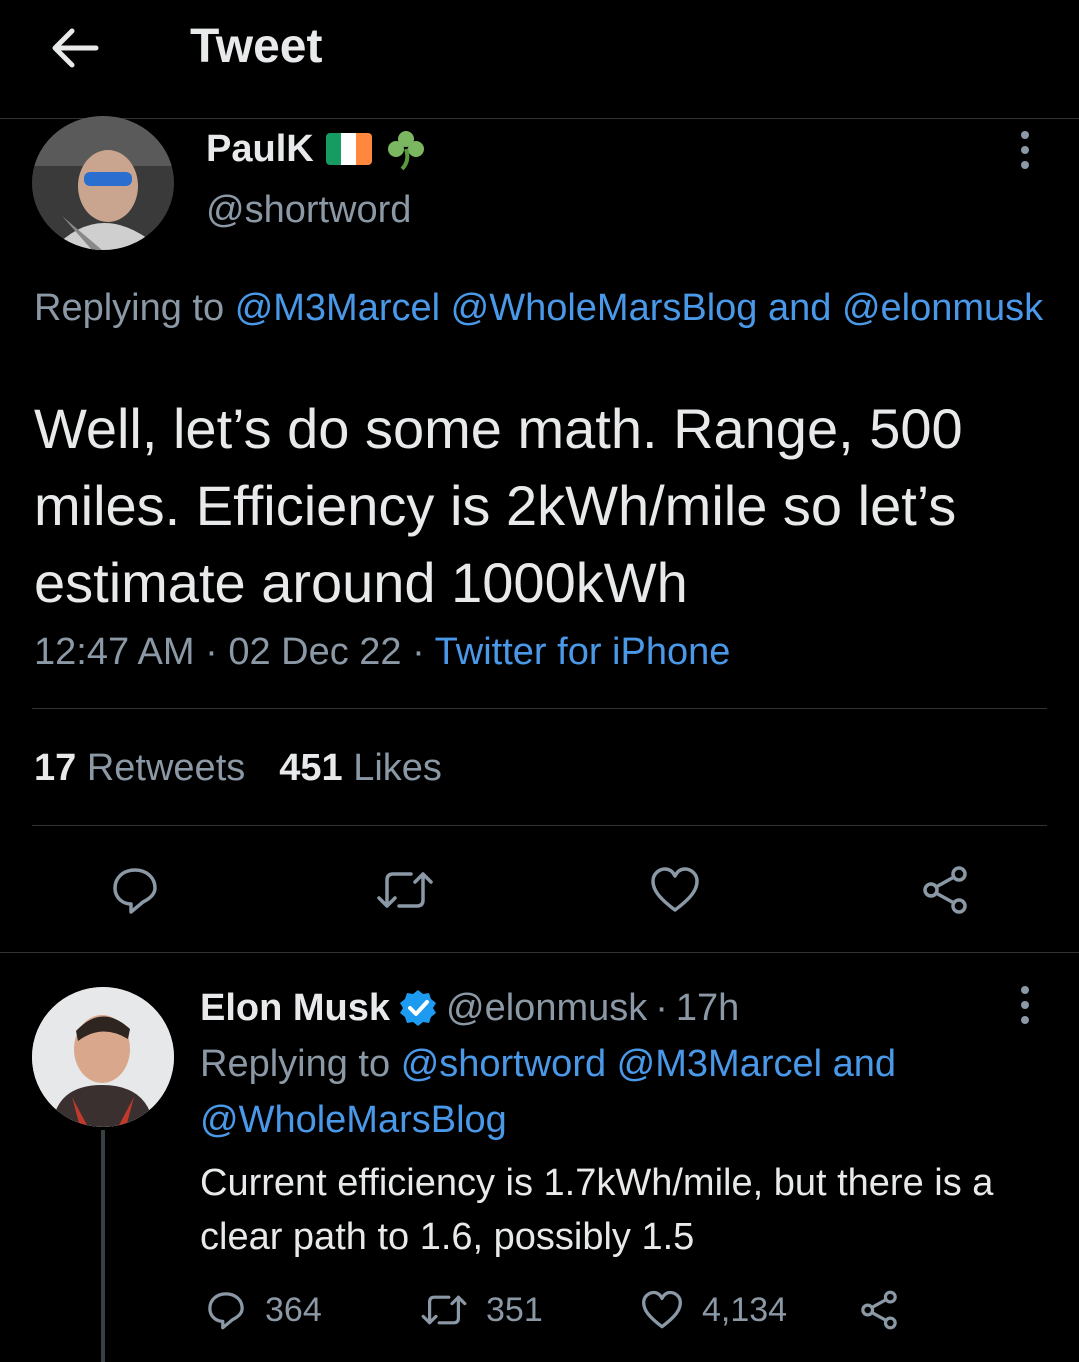  I want to click on engagement-stats: 17 Retweets 451 Likes, so click(238, 768).